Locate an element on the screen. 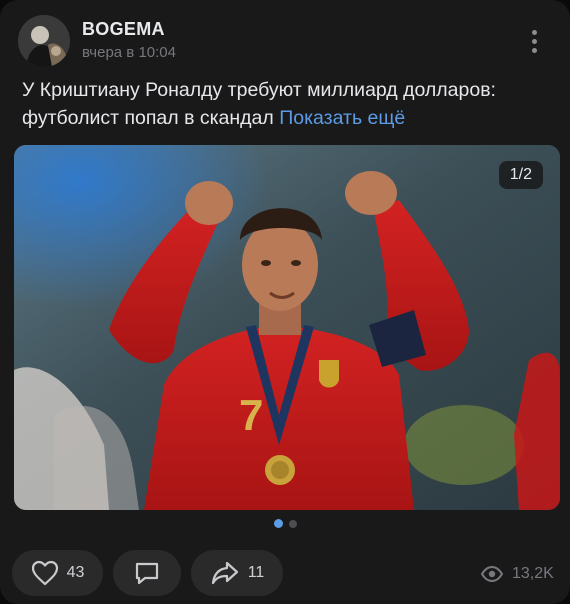 Image resolution: width=570 pixels, height=604 pixels. more-vertical-icon is located at coordinates (534, 32).